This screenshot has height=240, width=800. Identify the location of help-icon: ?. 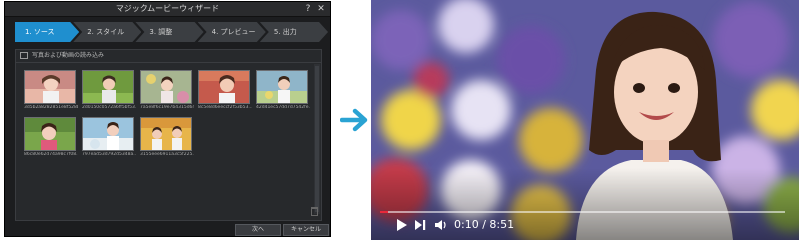
(308, 9).